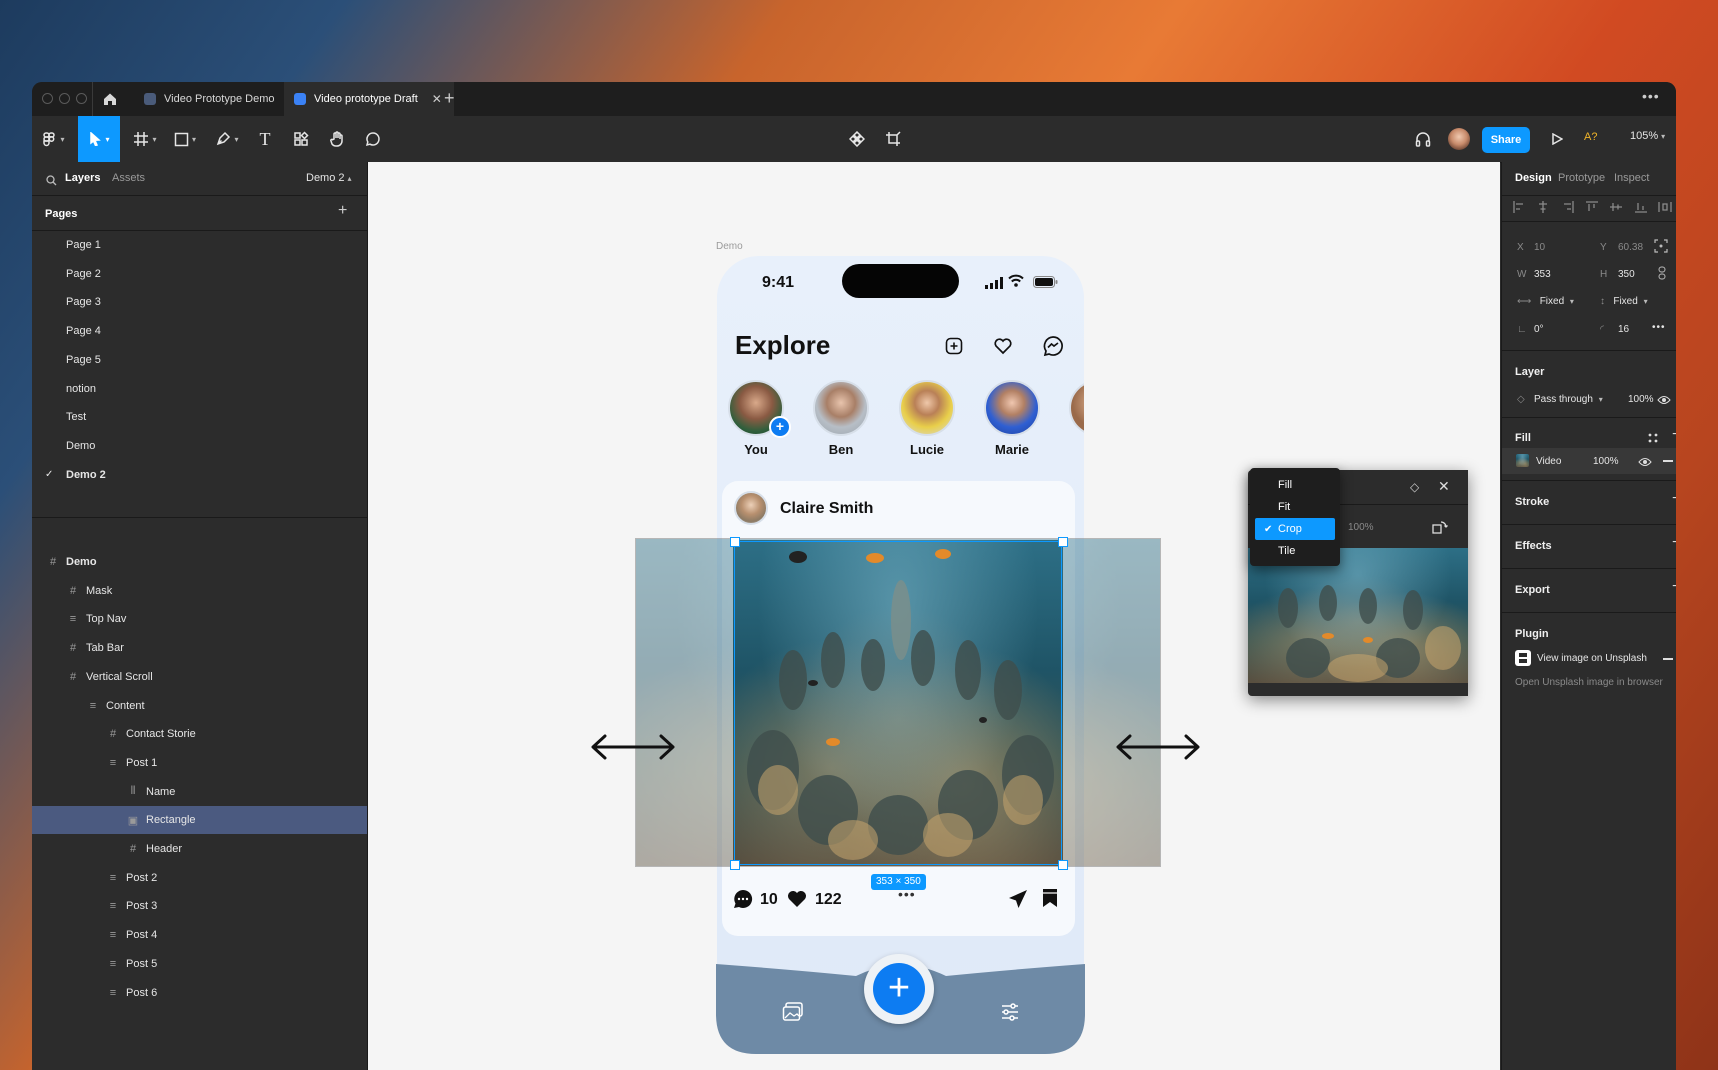  What do you see at coordinates (780, 427) in the screenshot?
I see `add-story-icon: +` at bounding box center [780, 427].